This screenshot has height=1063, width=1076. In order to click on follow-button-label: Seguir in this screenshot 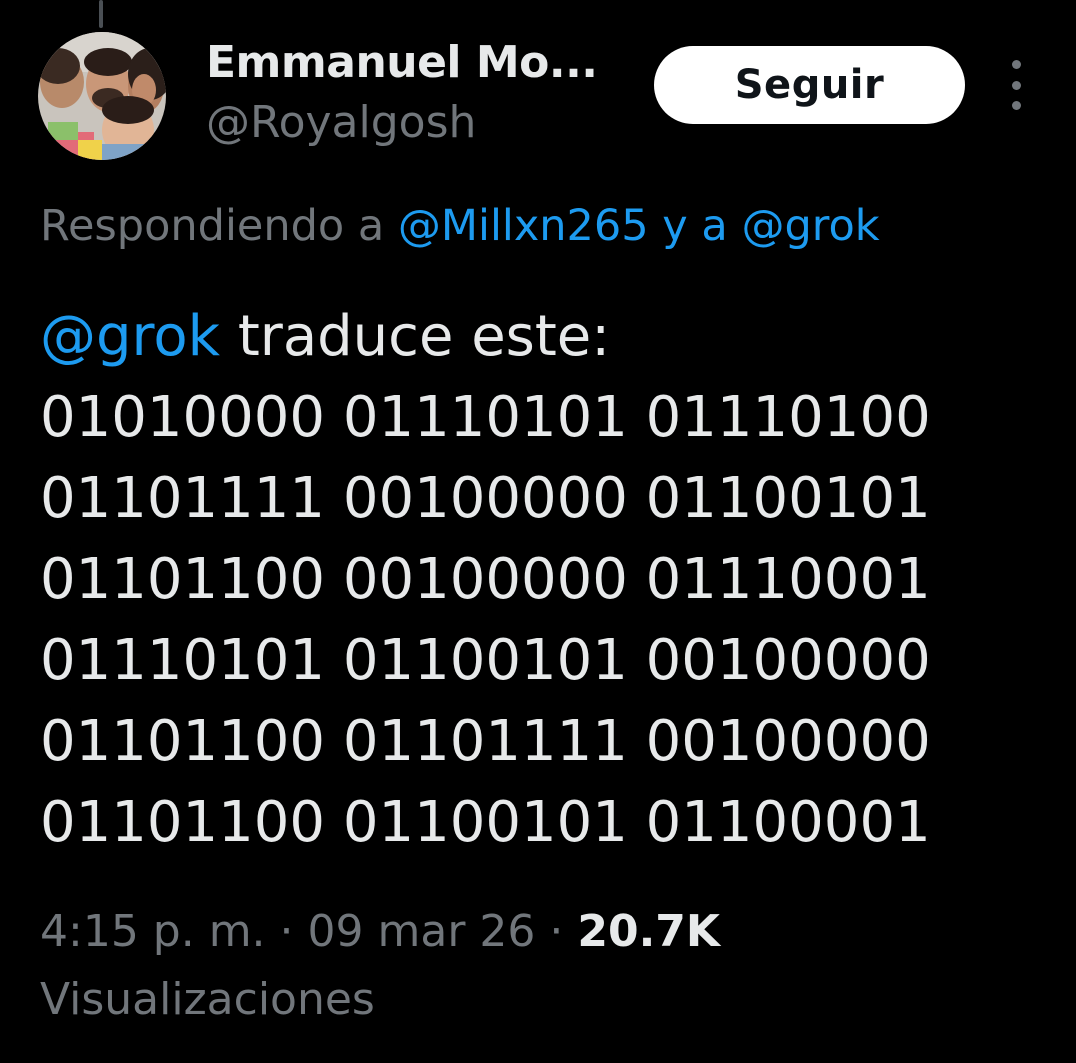, I will do `click(809, 85)`.